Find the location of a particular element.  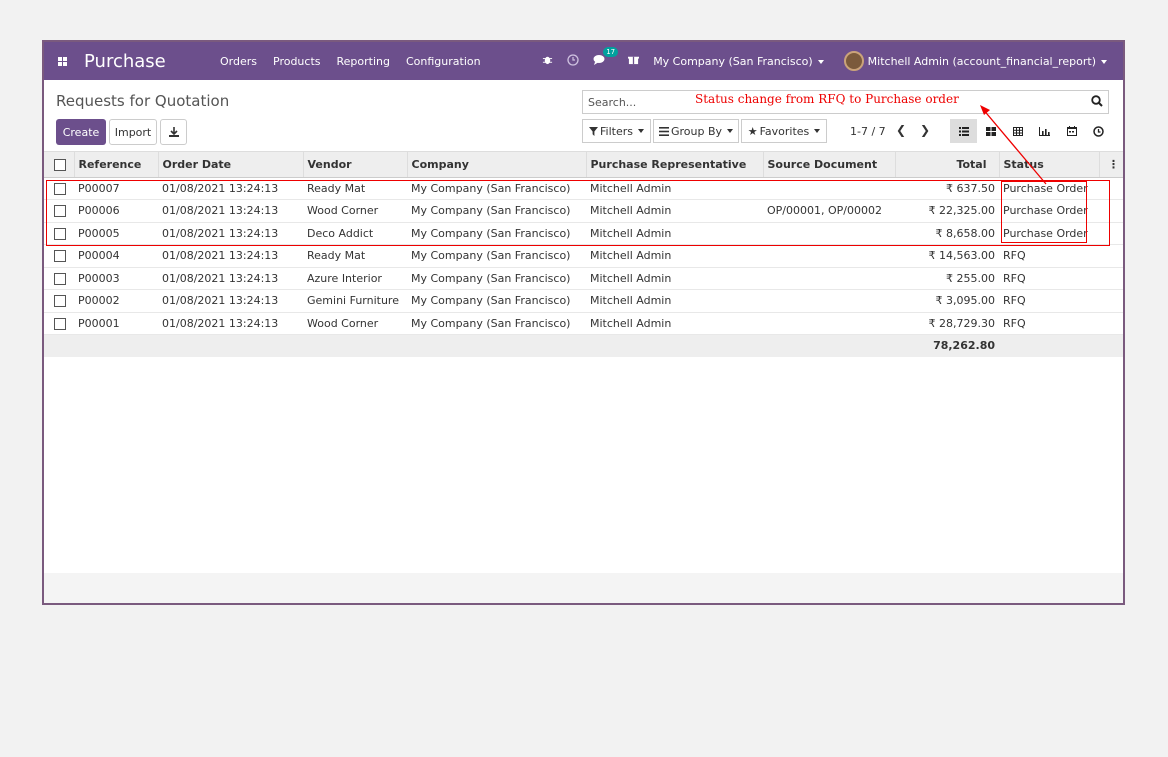

favorites-button: ★ Favorites is located at coordinates (784, 131).